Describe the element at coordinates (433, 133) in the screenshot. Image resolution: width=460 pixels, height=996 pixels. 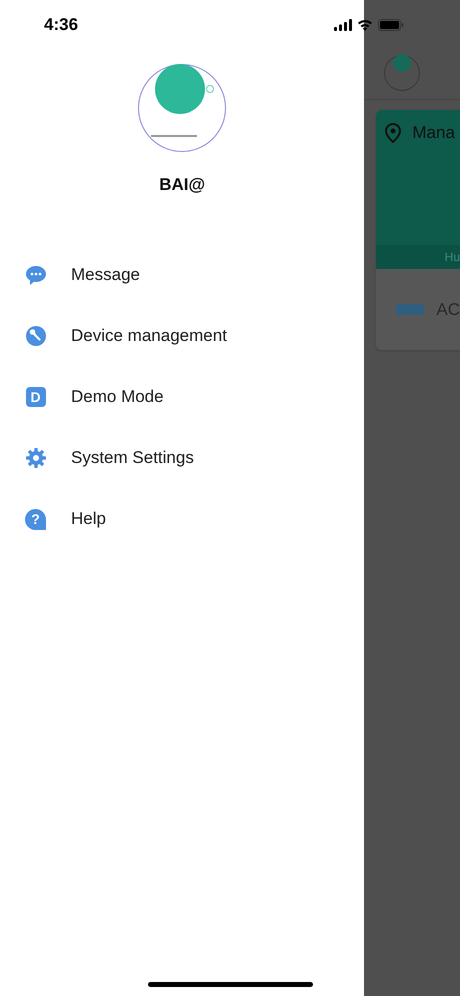
I see `card-title: Mana` at that location.